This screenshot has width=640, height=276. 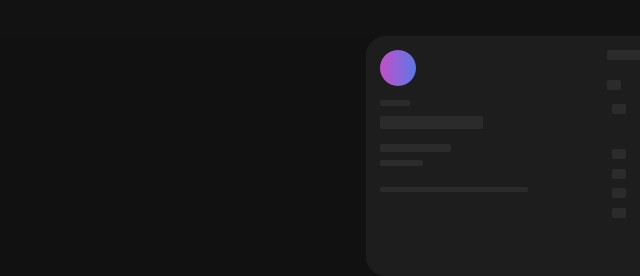 What do you see at coordinates (398, 68) in the screenshot?
I see `avatar` at bounding box center [398, 68].